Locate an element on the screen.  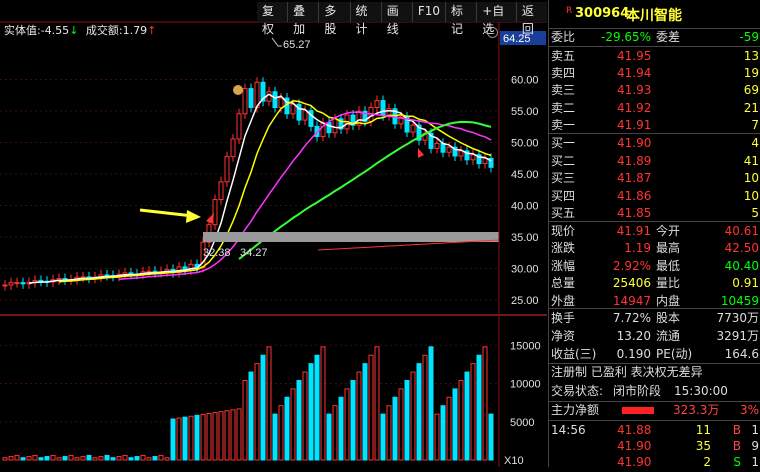
toolbar-button-f10: F10 is located at coordinates (428, 12).